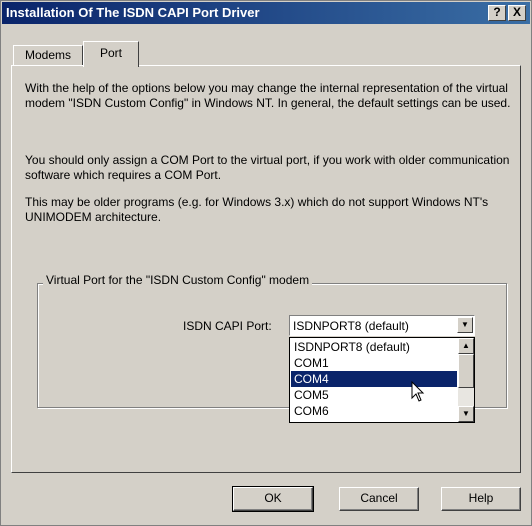 This screenshot has height=526, width=532. What do you see at coordinates (497, 13) in the screenshot?
I see `help-title-button: ?` at bounding box center [497, 13].